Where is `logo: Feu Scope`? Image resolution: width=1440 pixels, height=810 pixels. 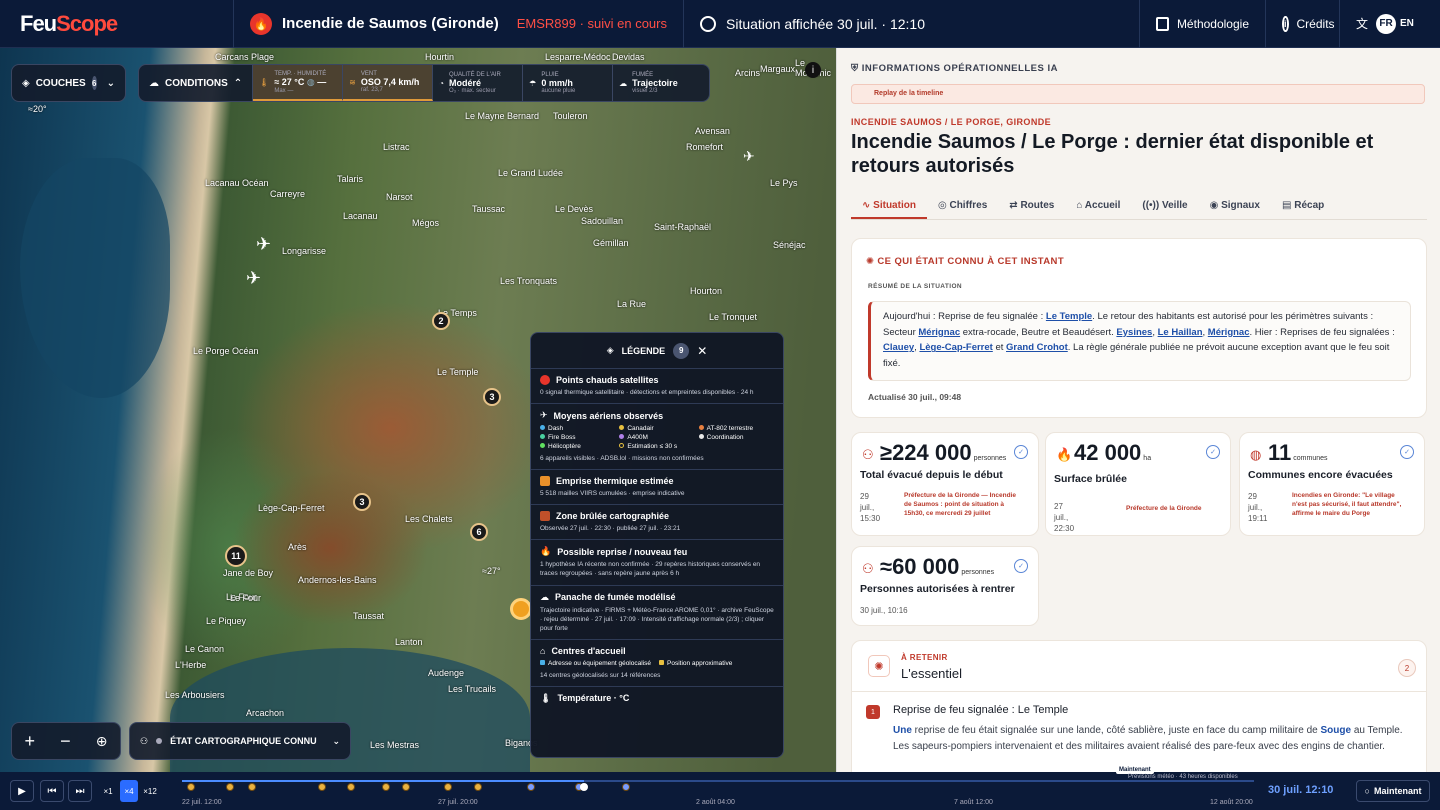
logo: Feu Scope is located at coordinates (117, 24).